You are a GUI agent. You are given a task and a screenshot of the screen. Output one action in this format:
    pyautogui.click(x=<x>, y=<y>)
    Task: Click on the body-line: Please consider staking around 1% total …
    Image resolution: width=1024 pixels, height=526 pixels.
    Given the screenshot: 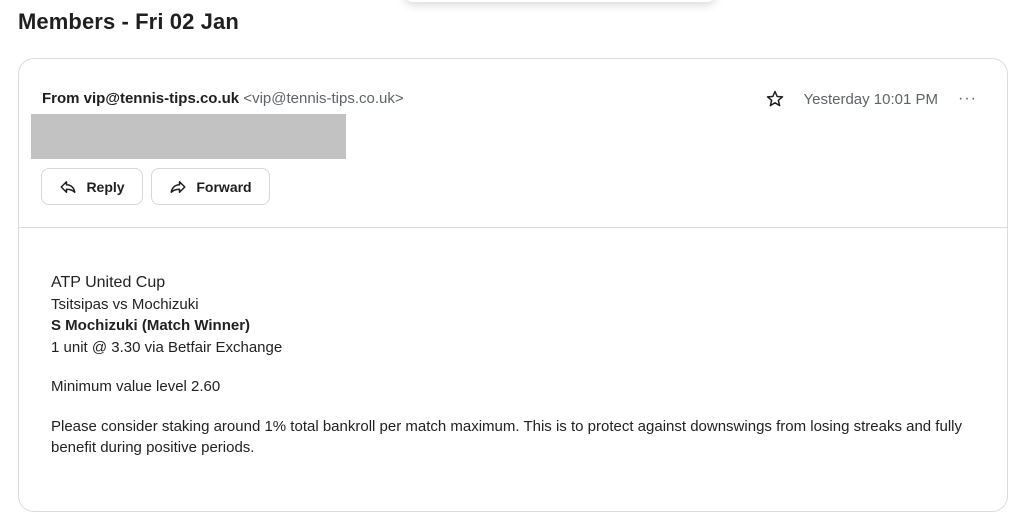 What is the action you would take?
    pyautogui.click(x=506, y=437)
    